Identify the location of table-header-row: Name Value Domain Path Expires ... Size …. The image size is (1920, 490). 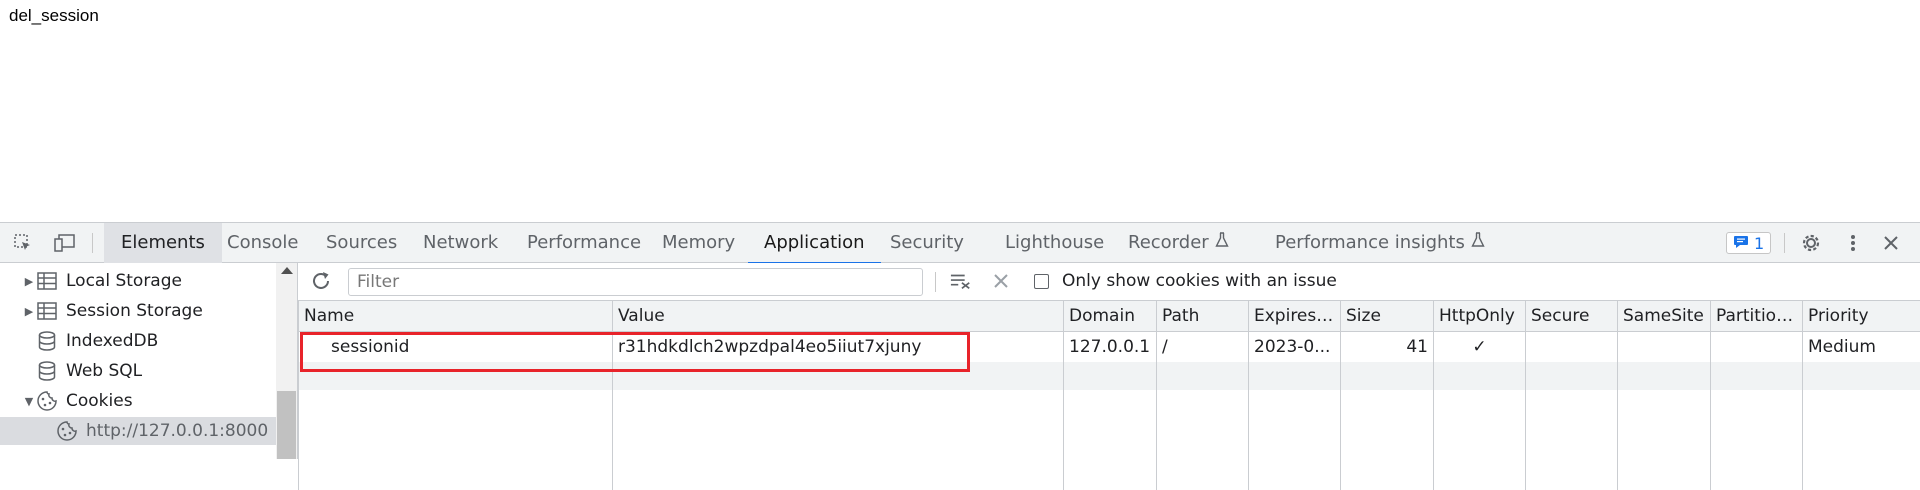
(1109, 316).